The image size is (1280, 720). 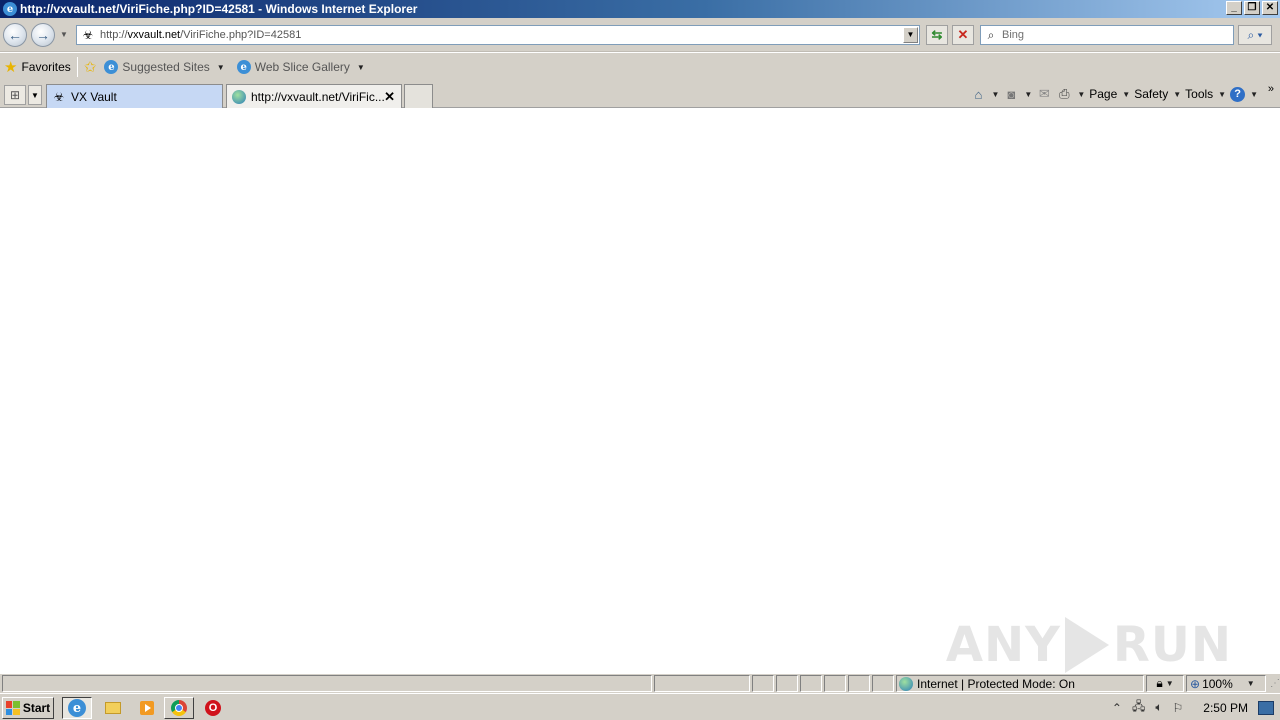 I want to click on window-controls: _ ❐ ✕, so click(x=1252, y=8).